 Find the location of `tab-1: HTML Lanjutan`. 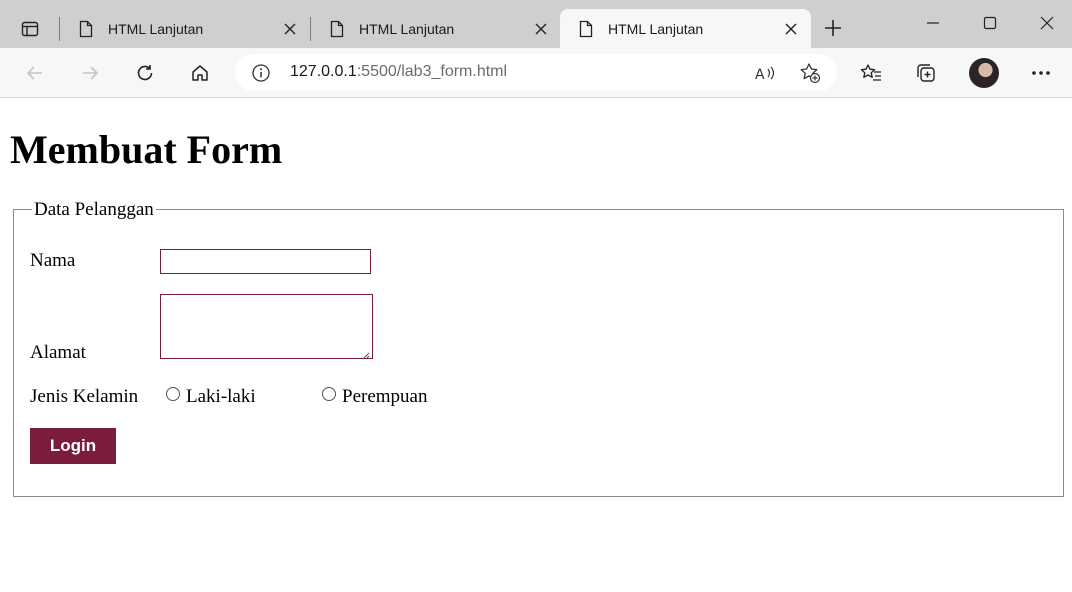

tab-1: HTML Lanjutan is located at coordinates (185, 28).